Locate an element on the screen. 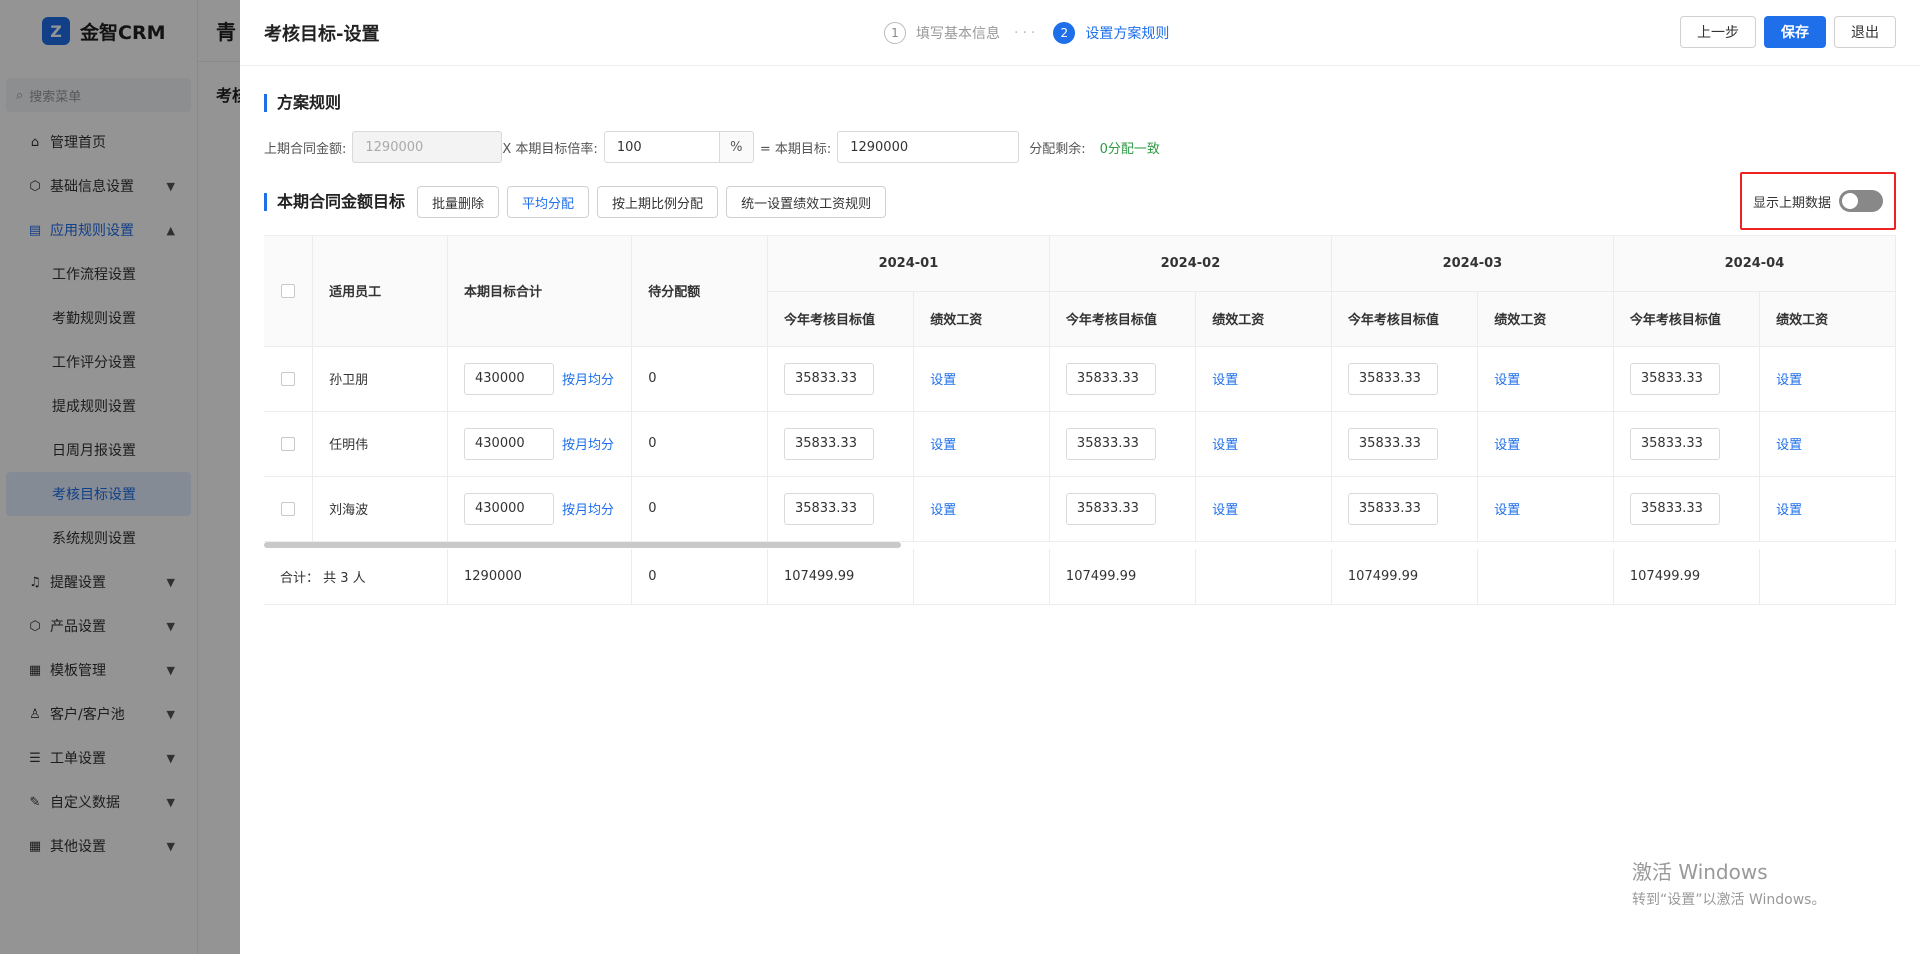 This screenshot has height=954, width=1920. show-last-period-label: 显示上期数据 is located at coordinates (1791, 203).